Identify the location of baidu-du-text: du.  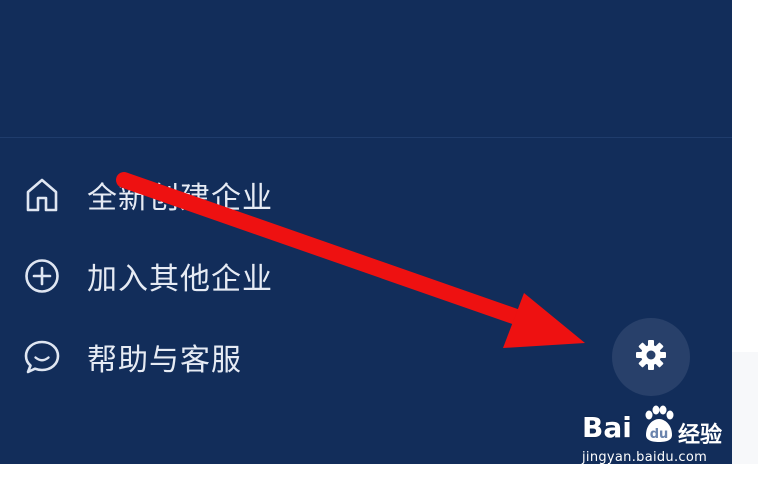
(659, 434).